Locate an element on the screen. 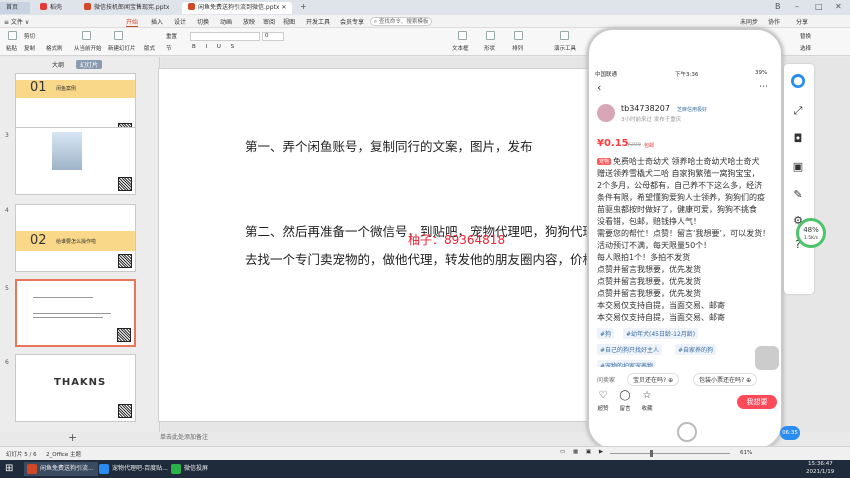  menu-design: 设计 is located at coordinates (180, 21).